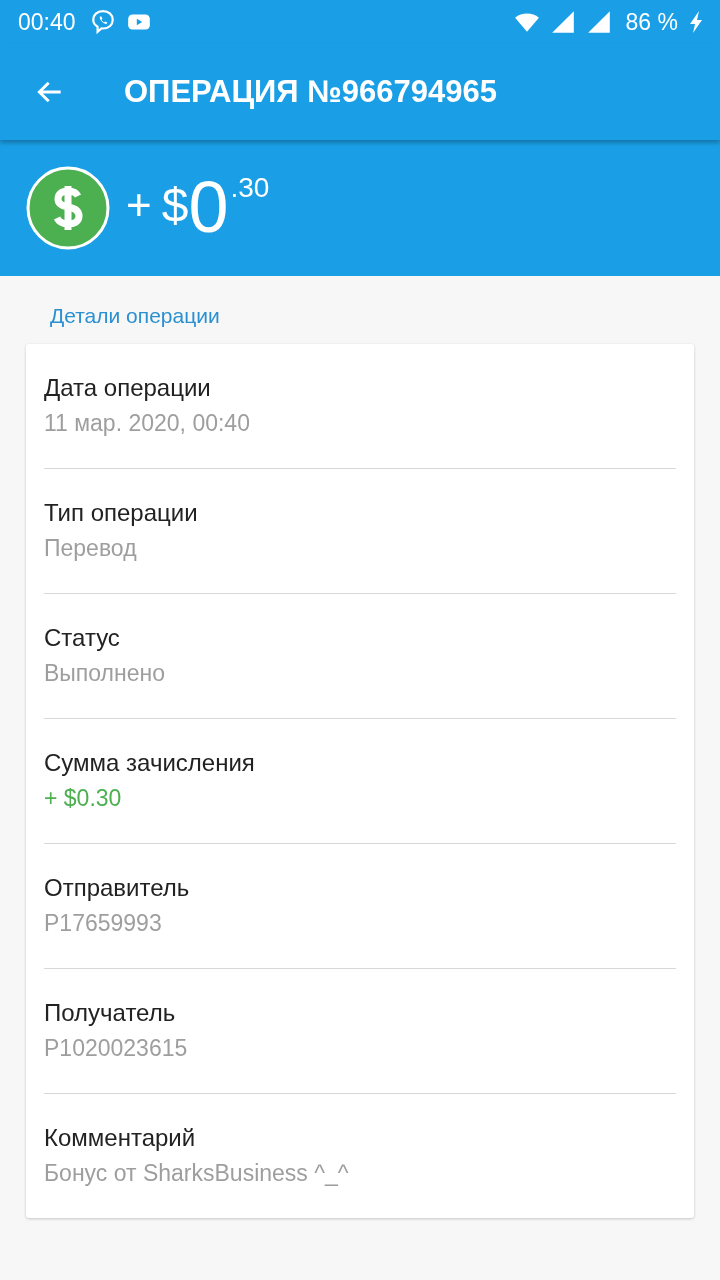 This screenshot has height=1280, width=720. Describe the element at coordinates (121, 512) in the screenshot. I see `detail-label: Тип операции` at that location.